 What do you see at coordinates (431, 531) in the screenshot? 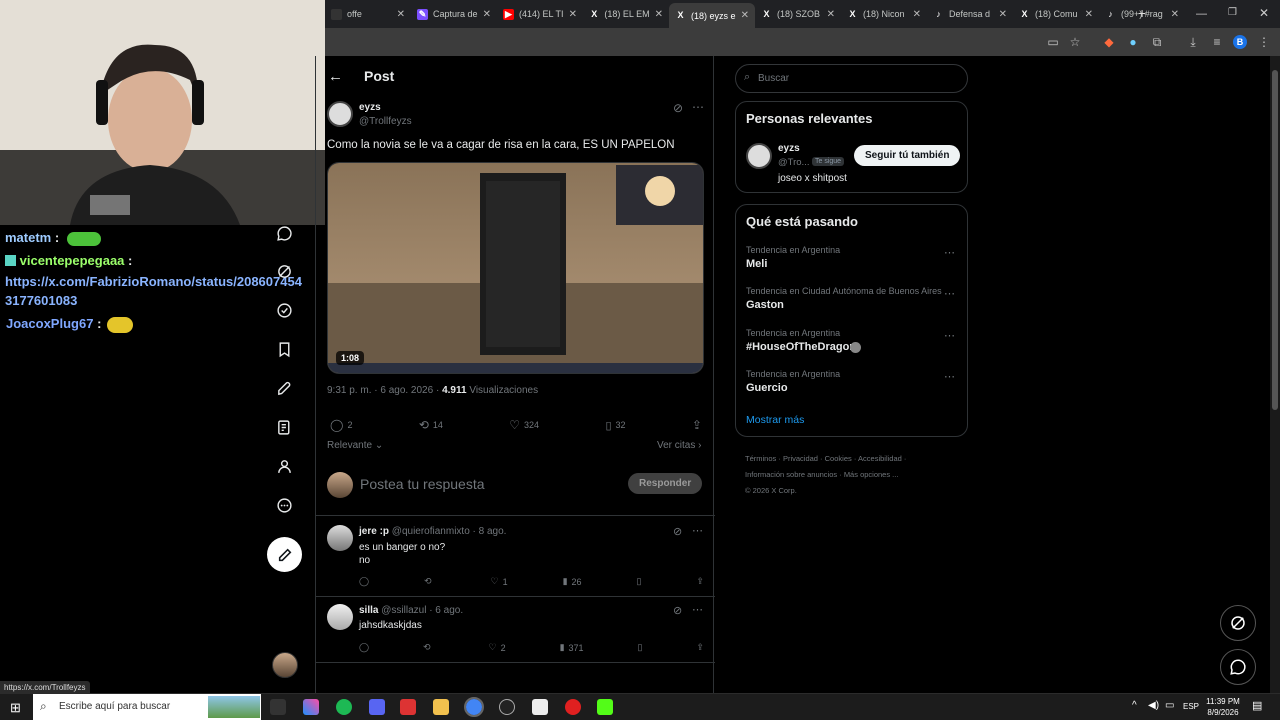
I see `reply-handle: @quierofianmixto` at bounding box center [431, 531].